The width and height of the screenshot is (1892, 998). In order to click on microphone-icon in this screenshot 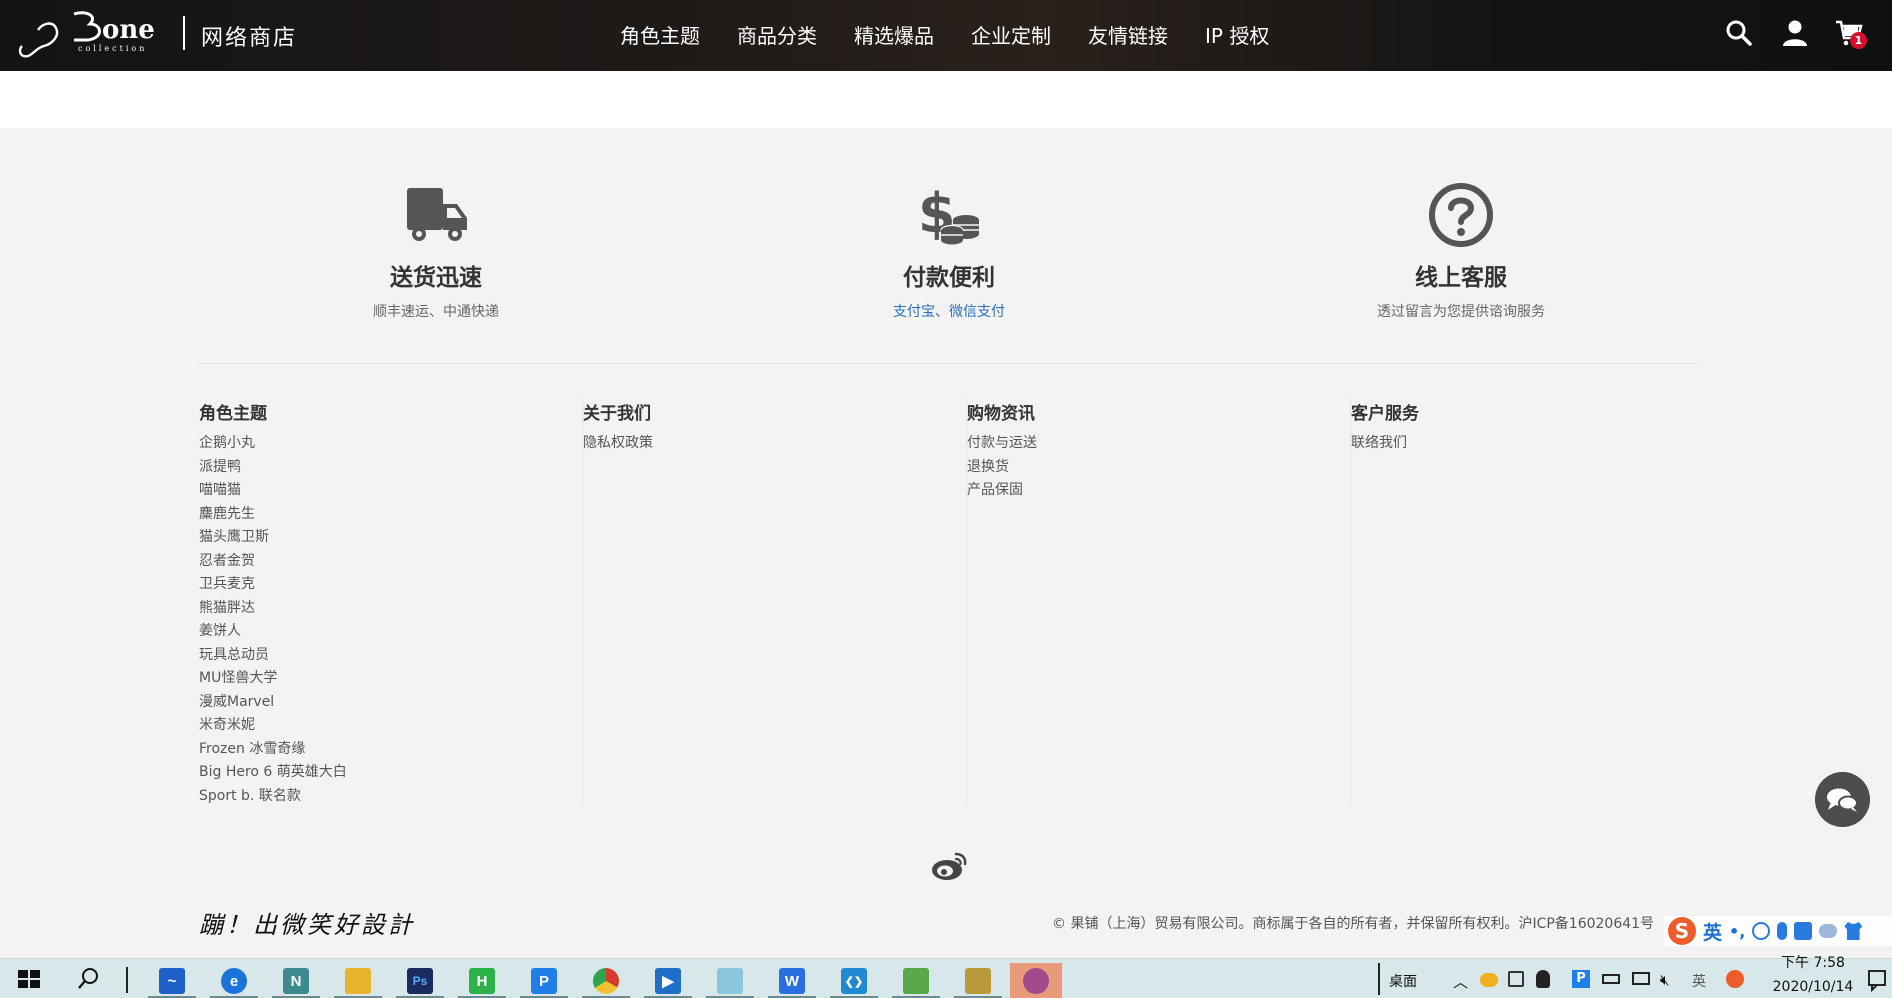, I will do `click(1782, 931)`.